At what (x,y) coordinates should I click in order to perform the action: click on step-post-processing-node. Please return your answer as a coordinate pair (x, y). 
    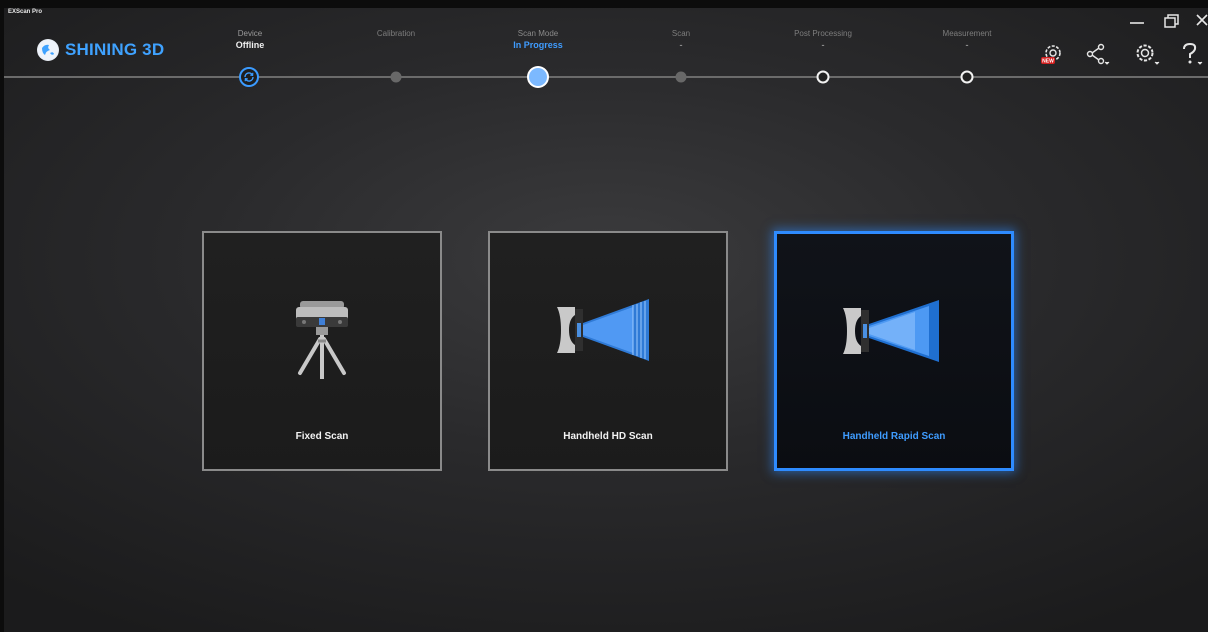
    Looking at the image, I should click on (823, 77).